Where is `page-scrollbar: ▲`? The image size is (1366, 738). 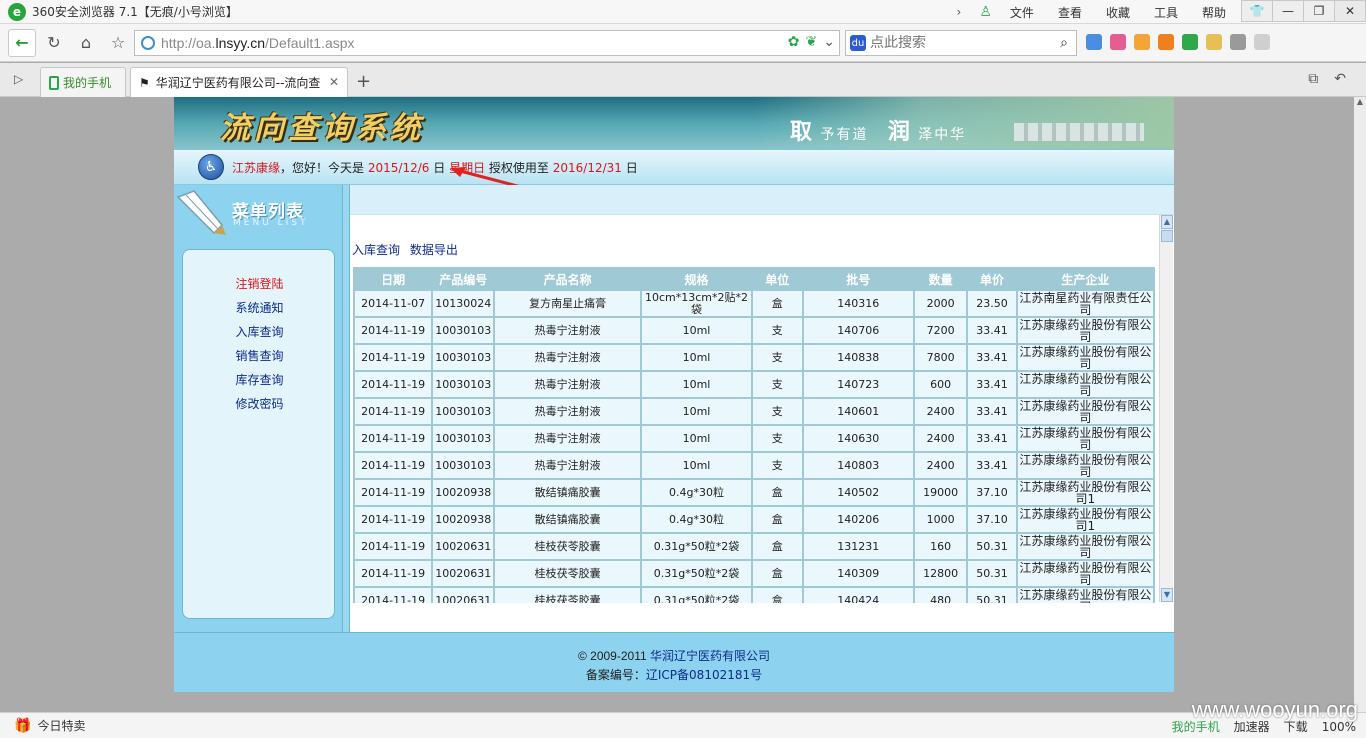 page-scrollbar: ▲ is located at coordinates (1360, 404).